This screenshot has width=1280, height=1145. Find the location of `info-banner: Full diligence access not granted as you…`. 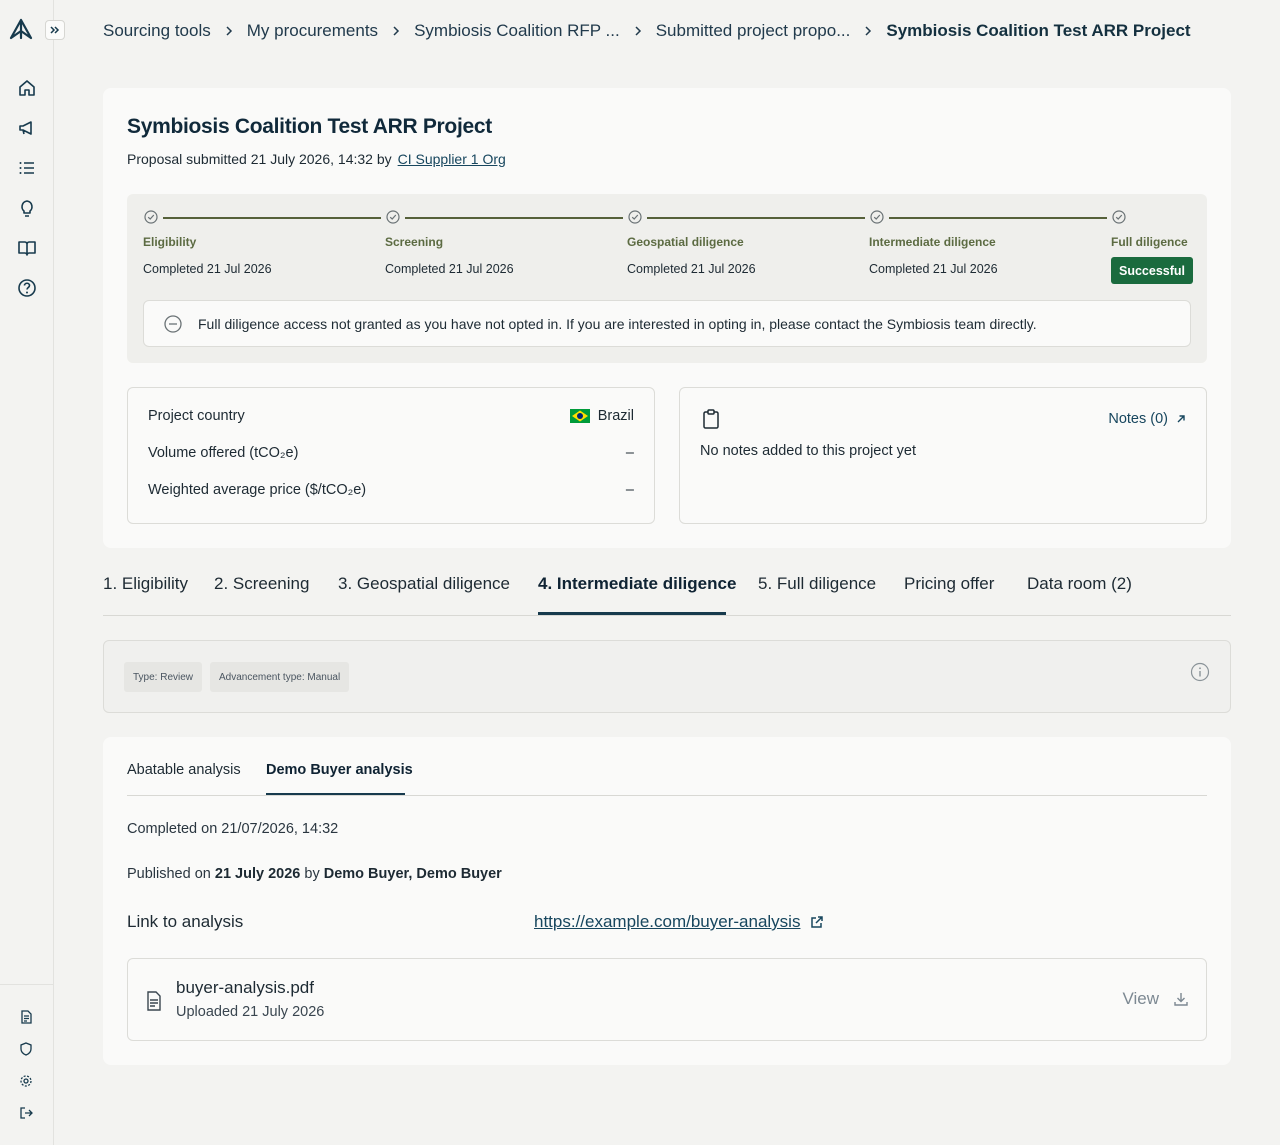

info-banner: Full diligence access not granted as you… is located at coordinates (667, 323).